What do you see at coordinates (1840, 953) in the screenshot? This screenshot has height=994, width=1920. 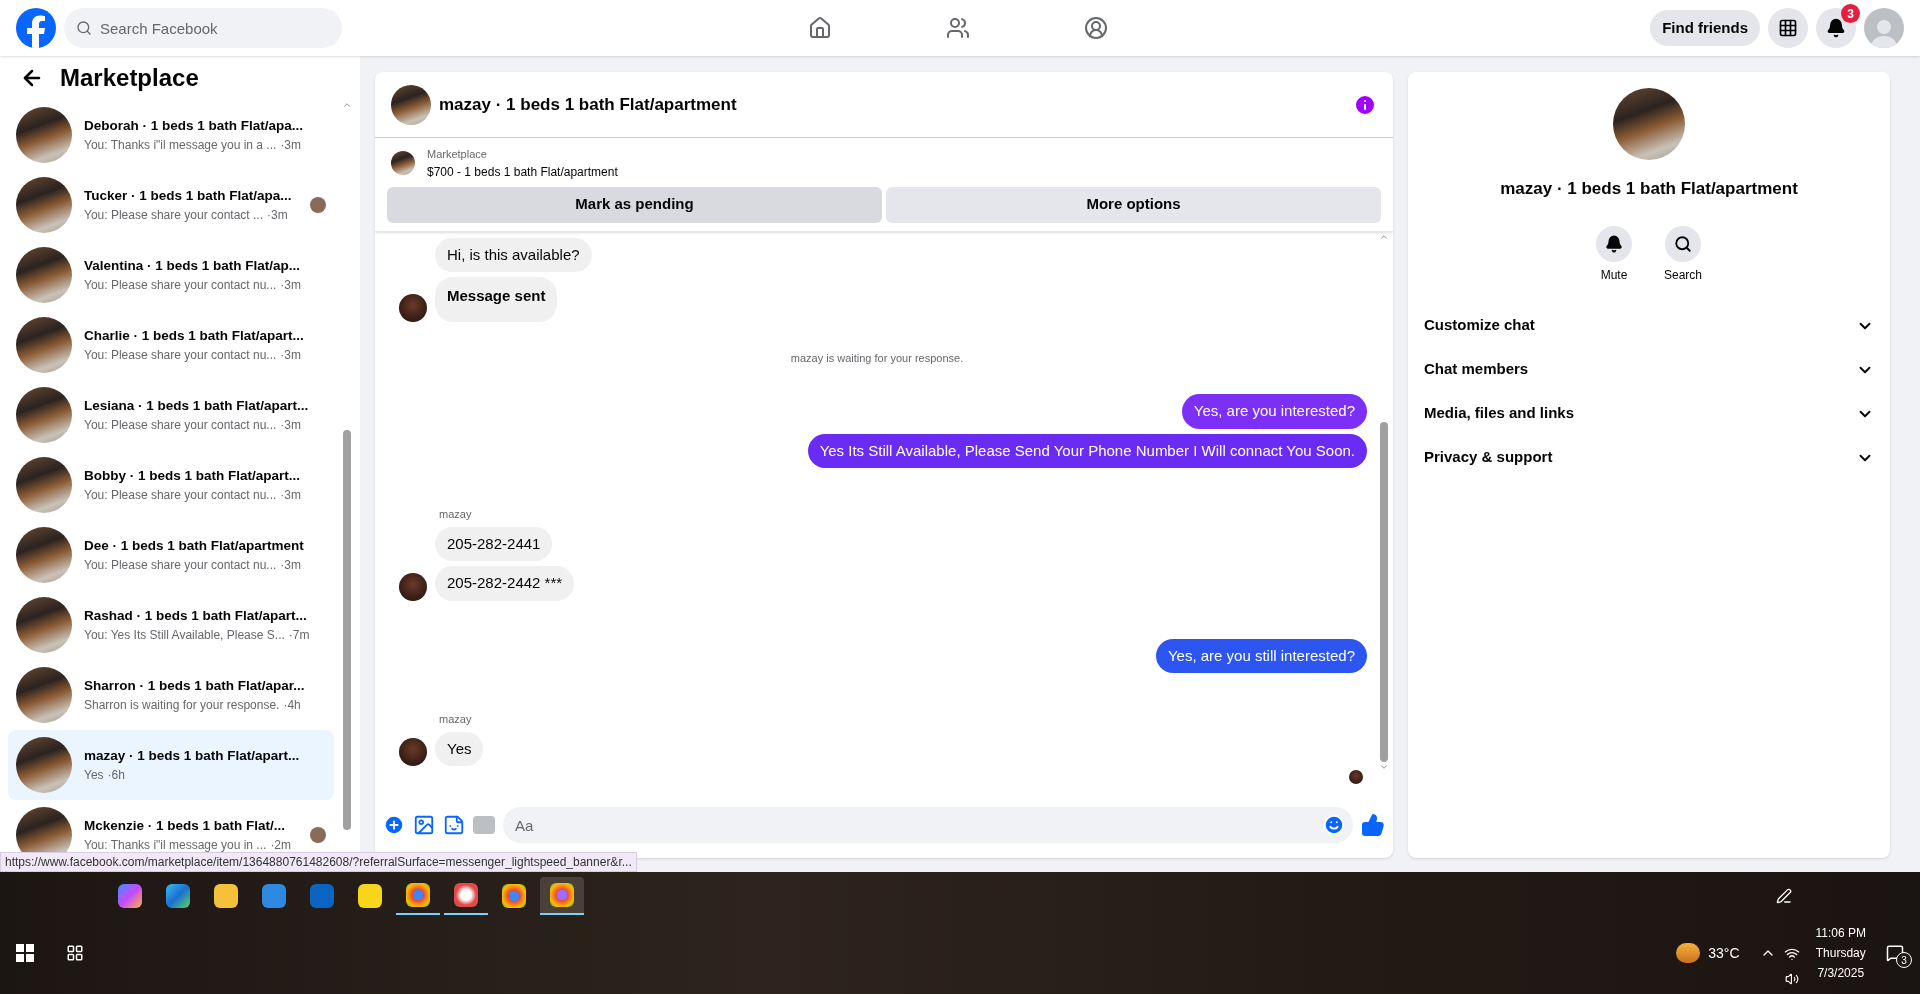 I see `clock-day: Thursday` at bounding box center [1840, 953].